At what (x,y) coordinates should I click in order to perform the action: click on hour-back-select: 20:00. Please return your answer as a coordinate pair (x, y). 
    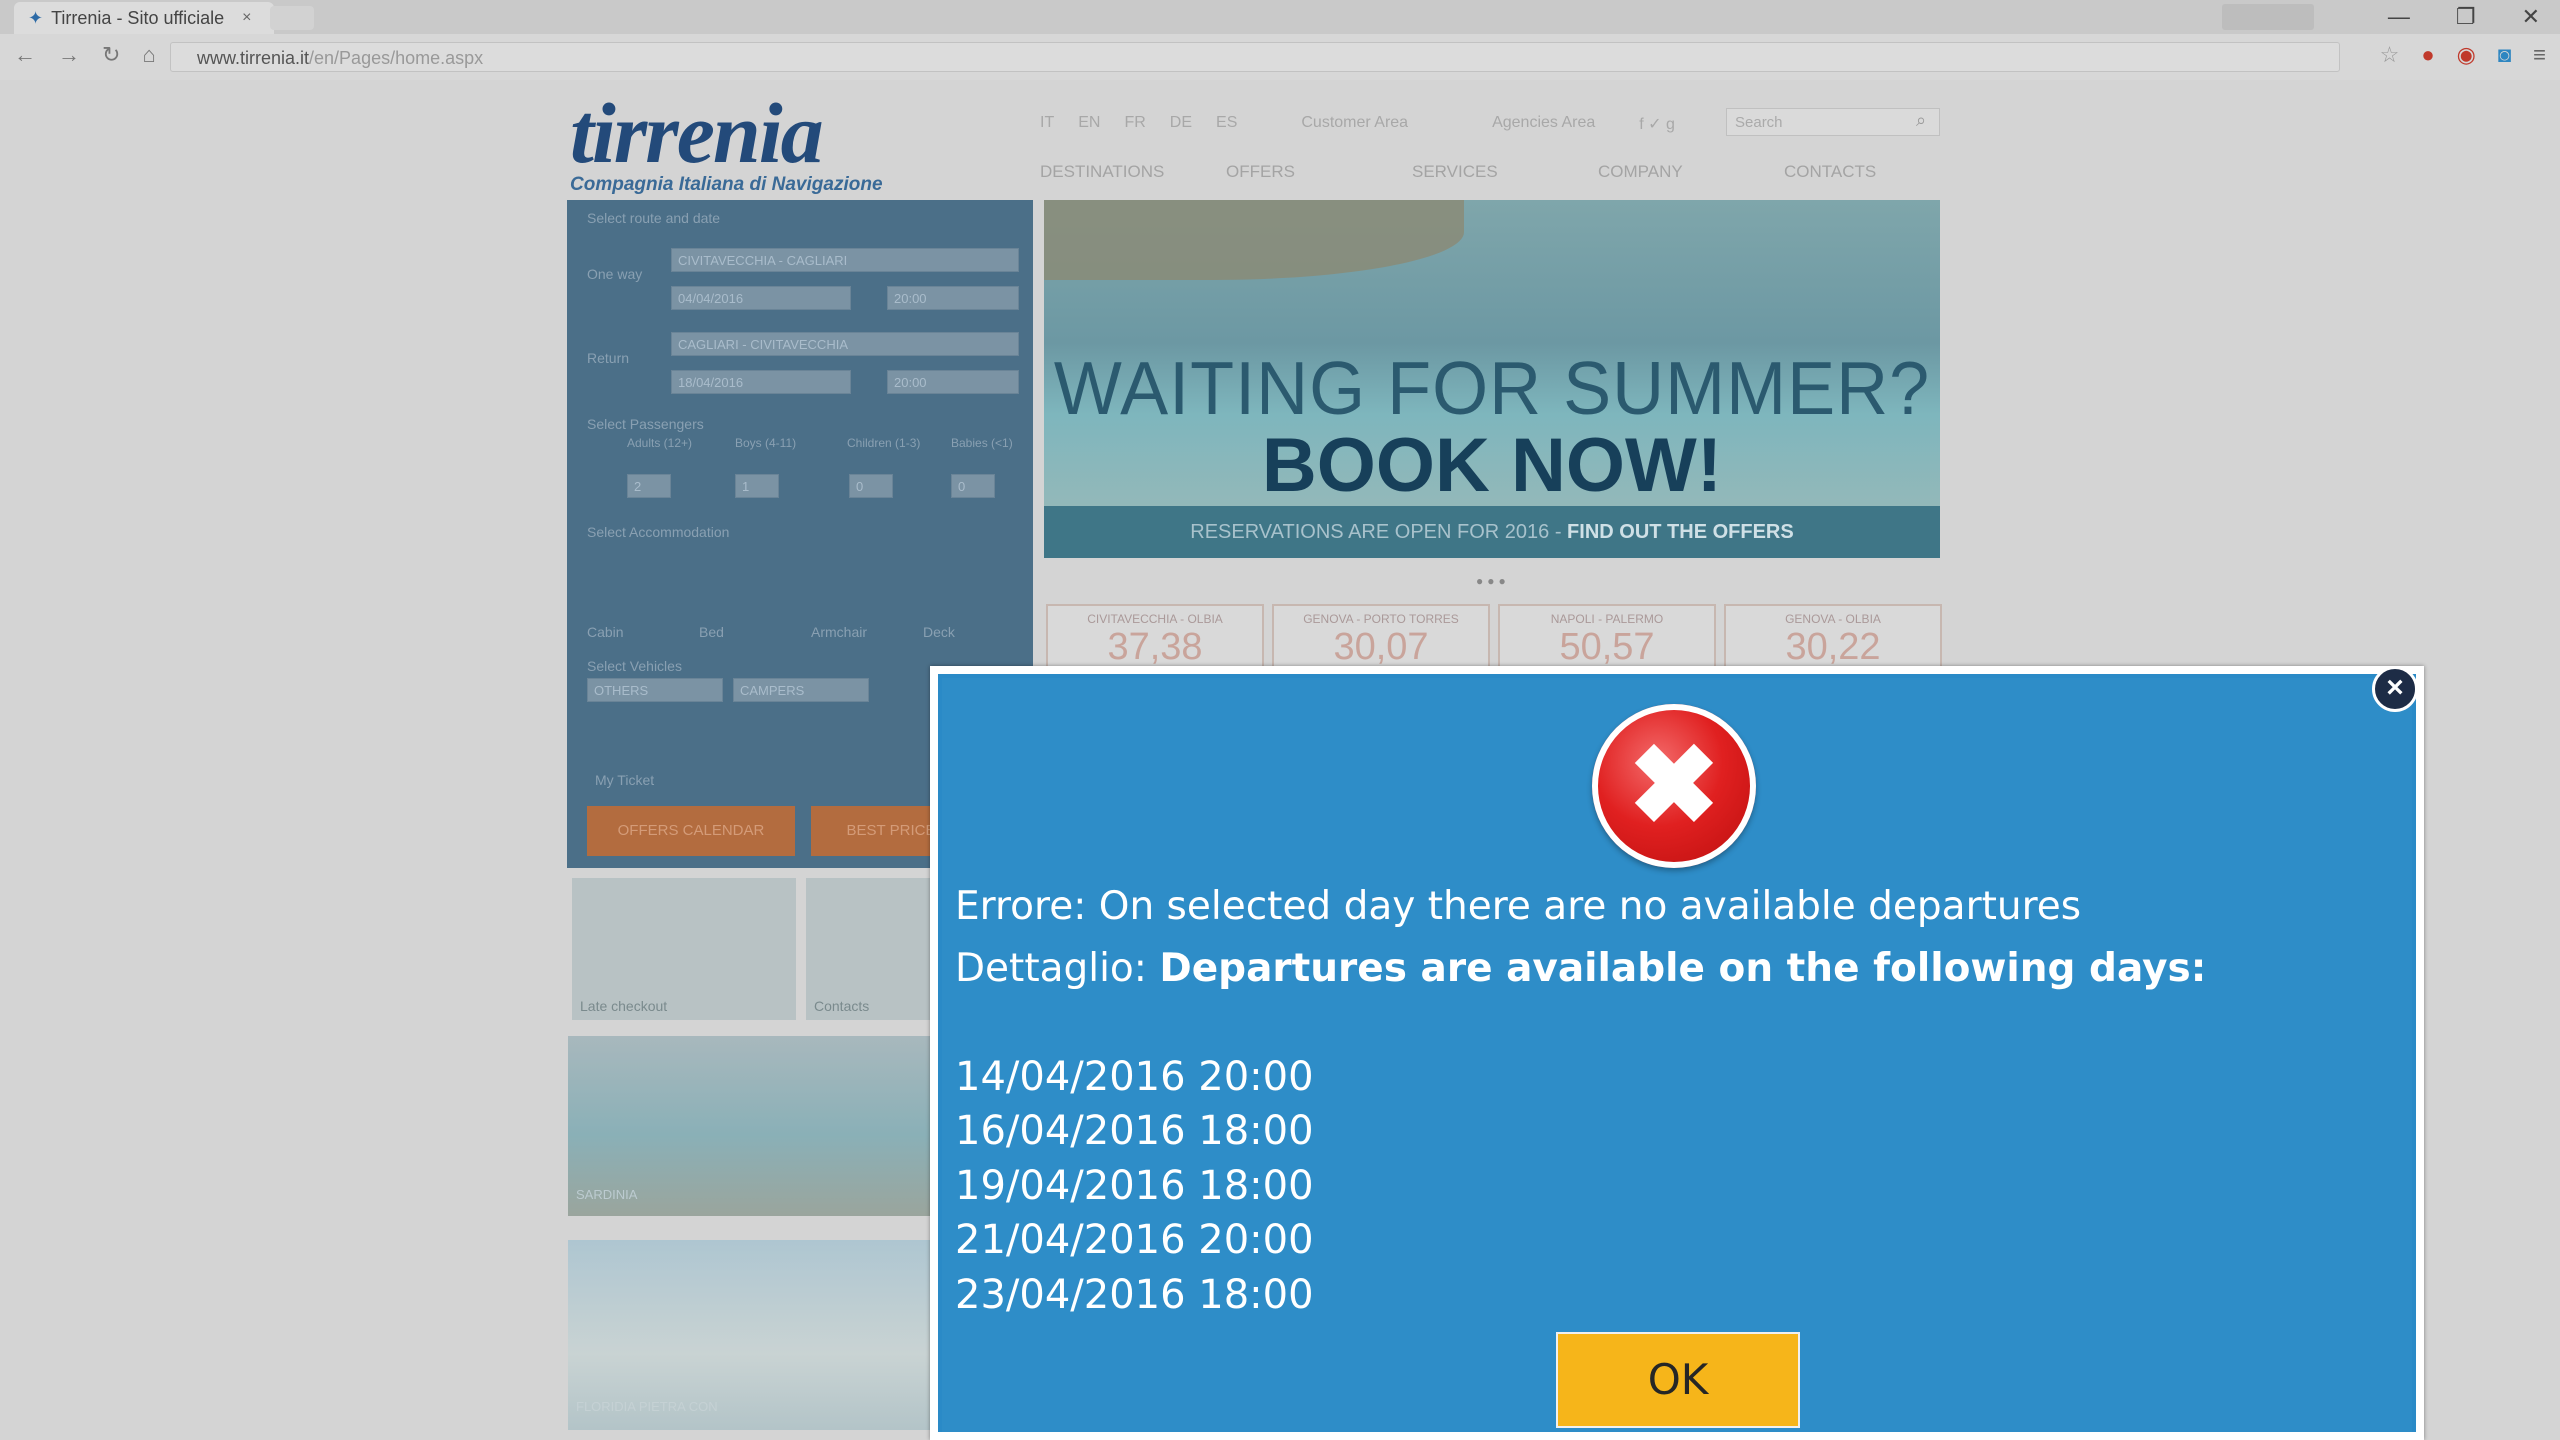
    Looking at the image, I should click on (953, 382).